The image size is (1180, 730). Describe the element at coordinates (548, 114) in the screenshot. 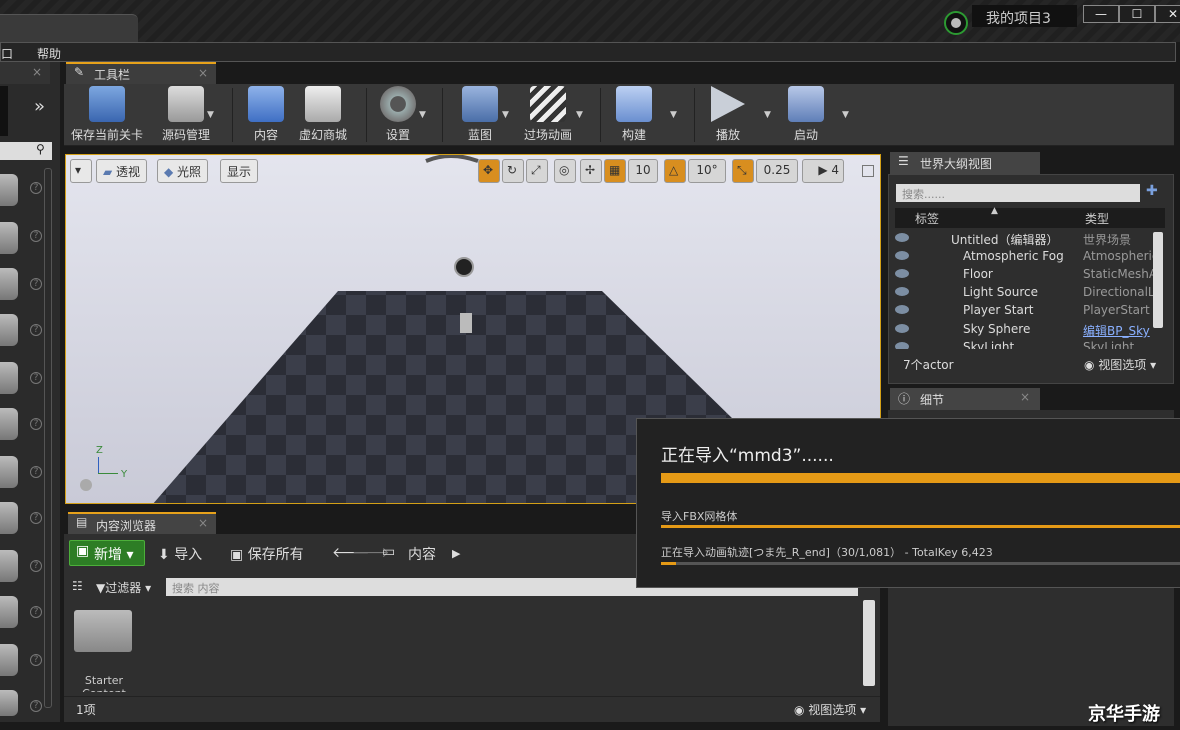

I see `cinematics-button: 过场动画` at that location.